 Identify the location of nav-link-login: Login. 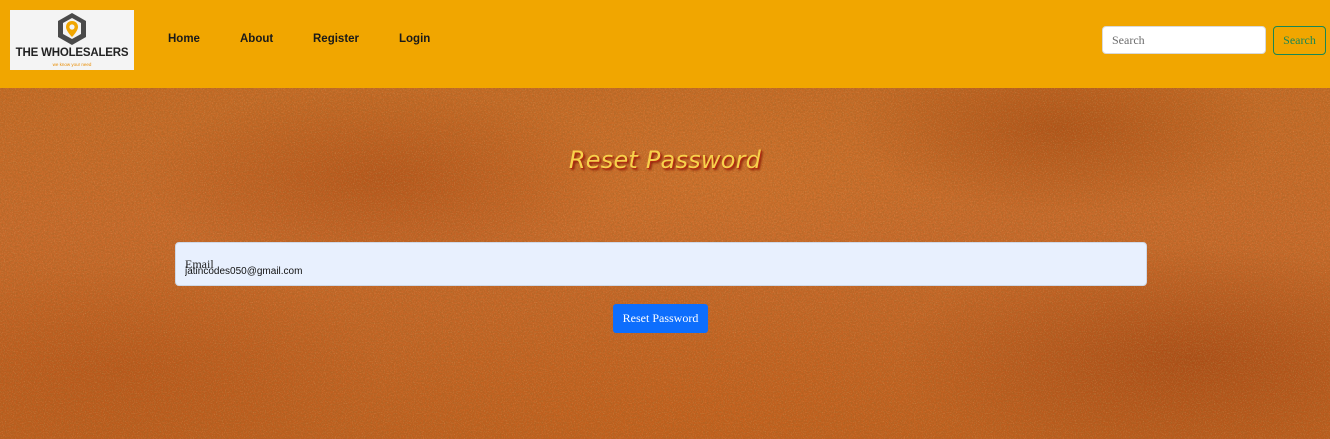
(414, 39).